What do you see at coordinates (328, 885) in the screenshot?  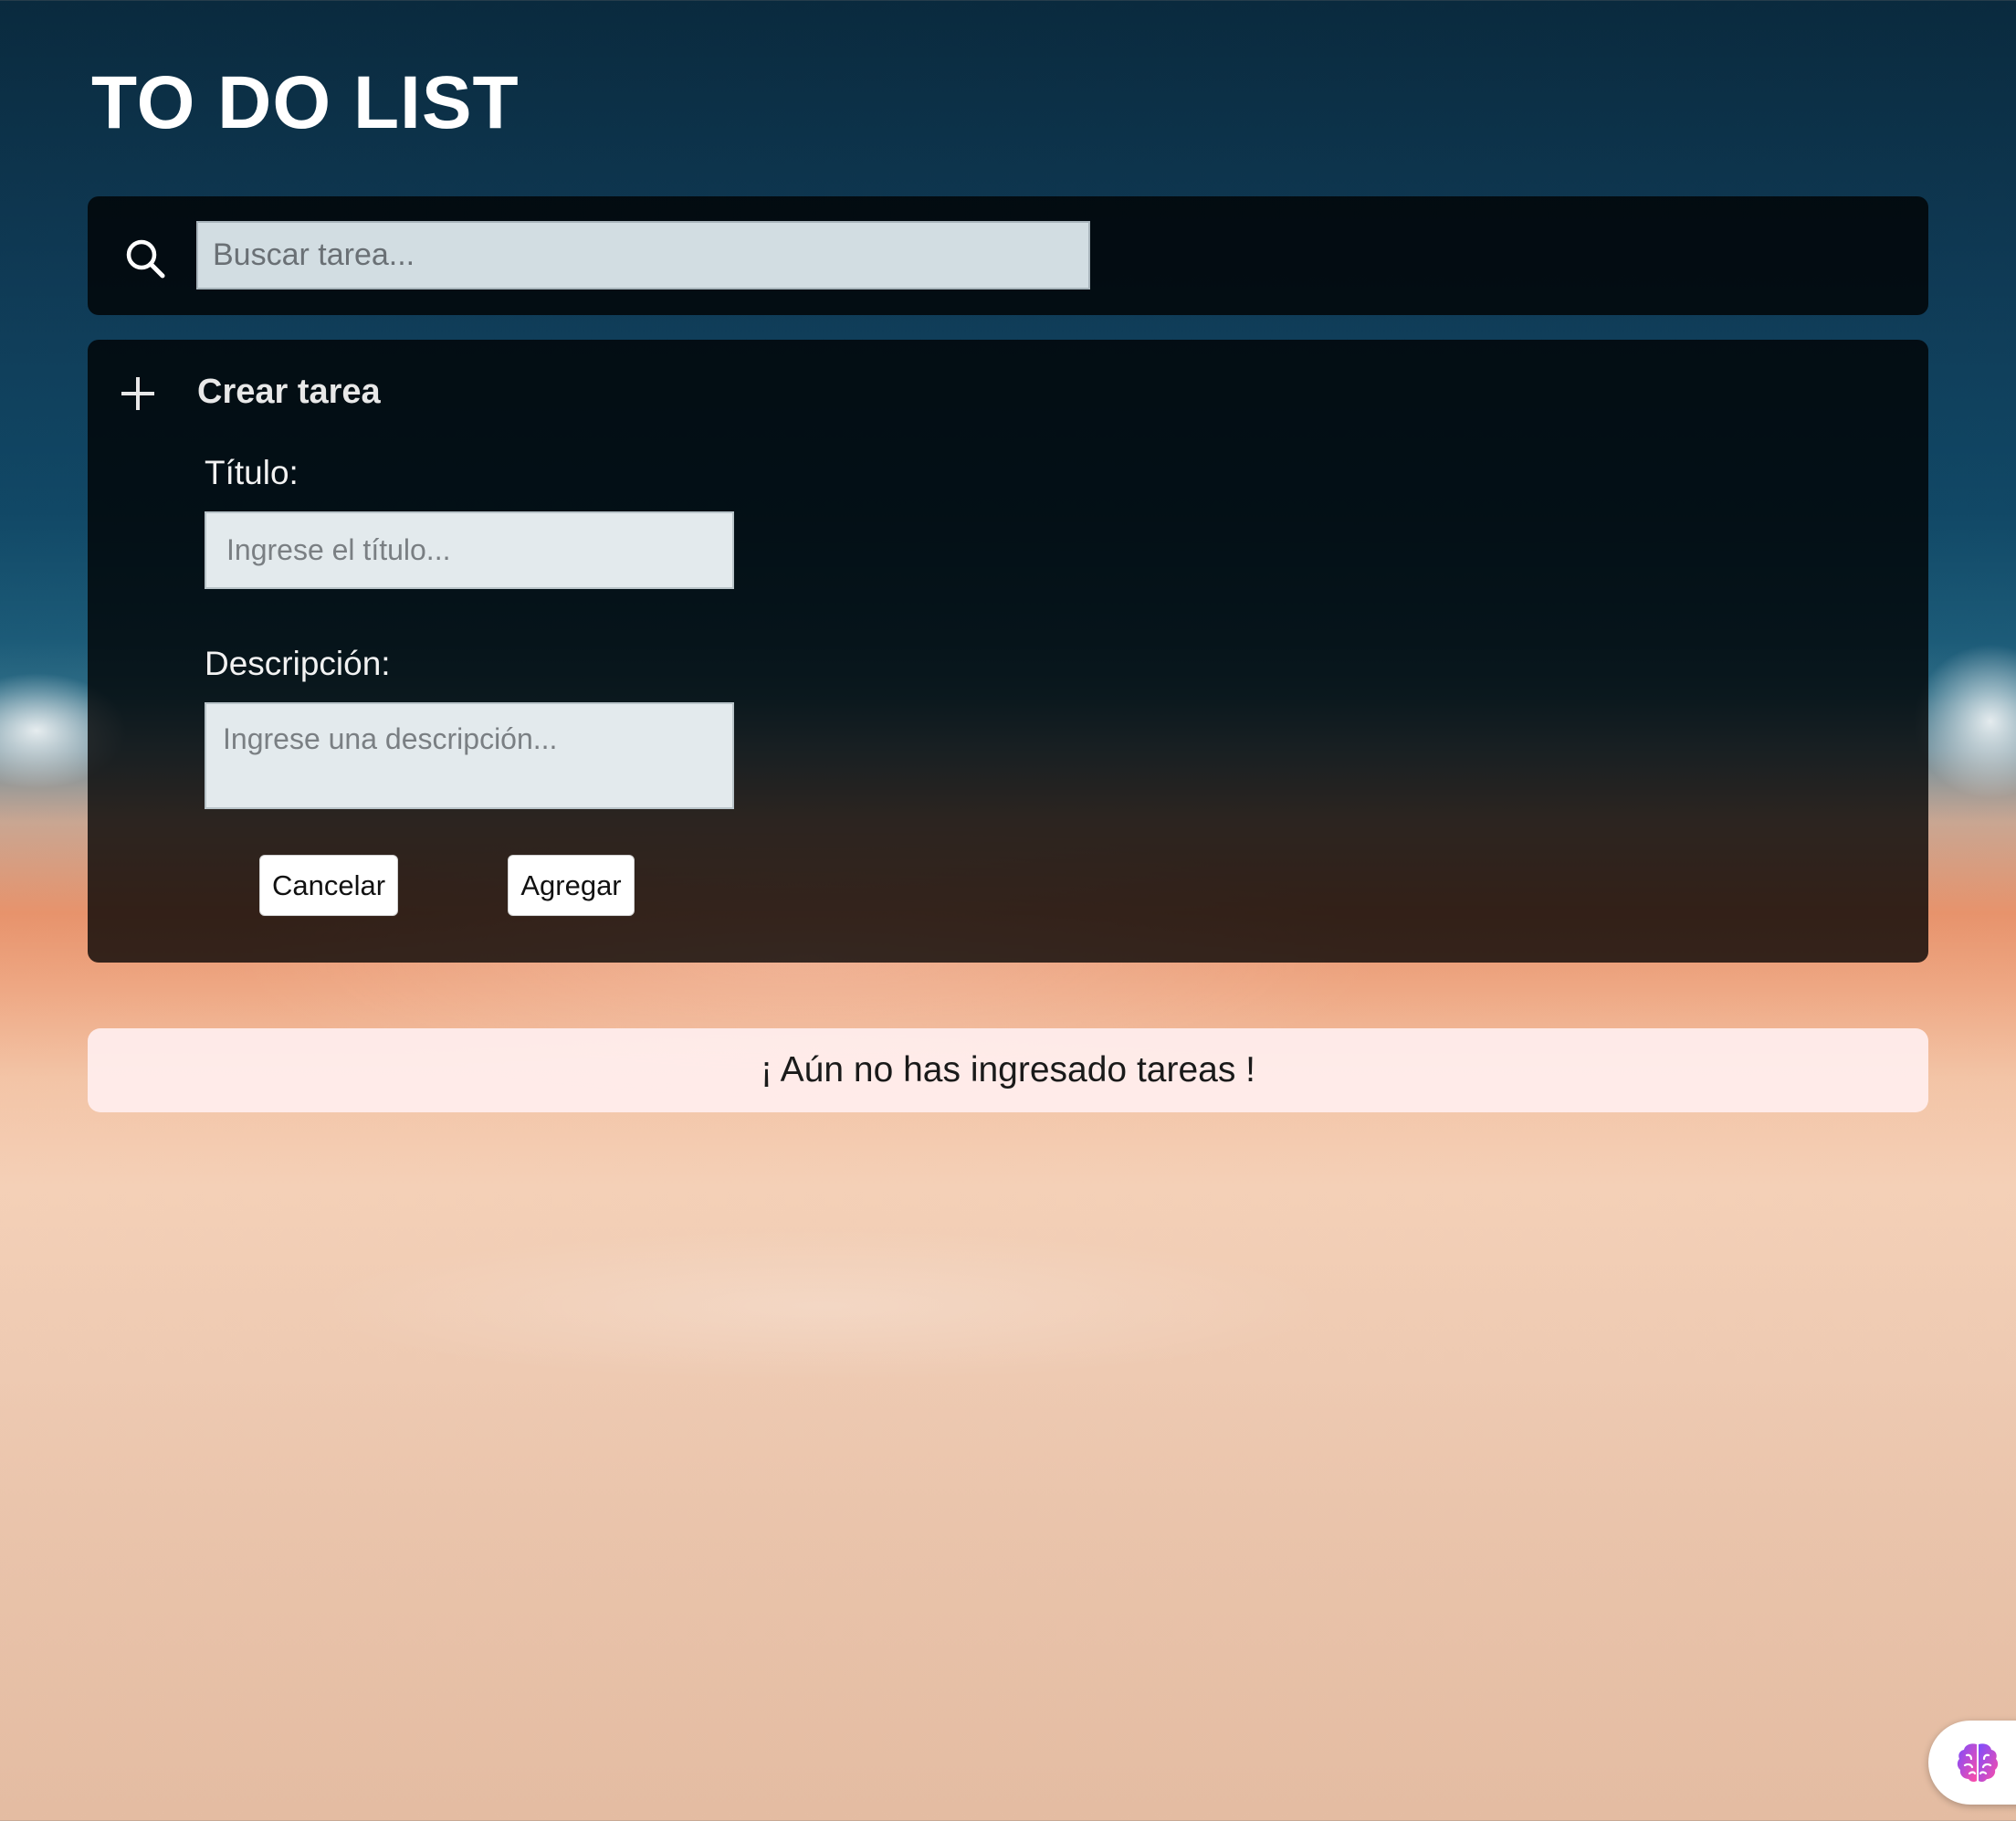 I see `cancel-button: Cancelar` at bounding box center [328, 885].